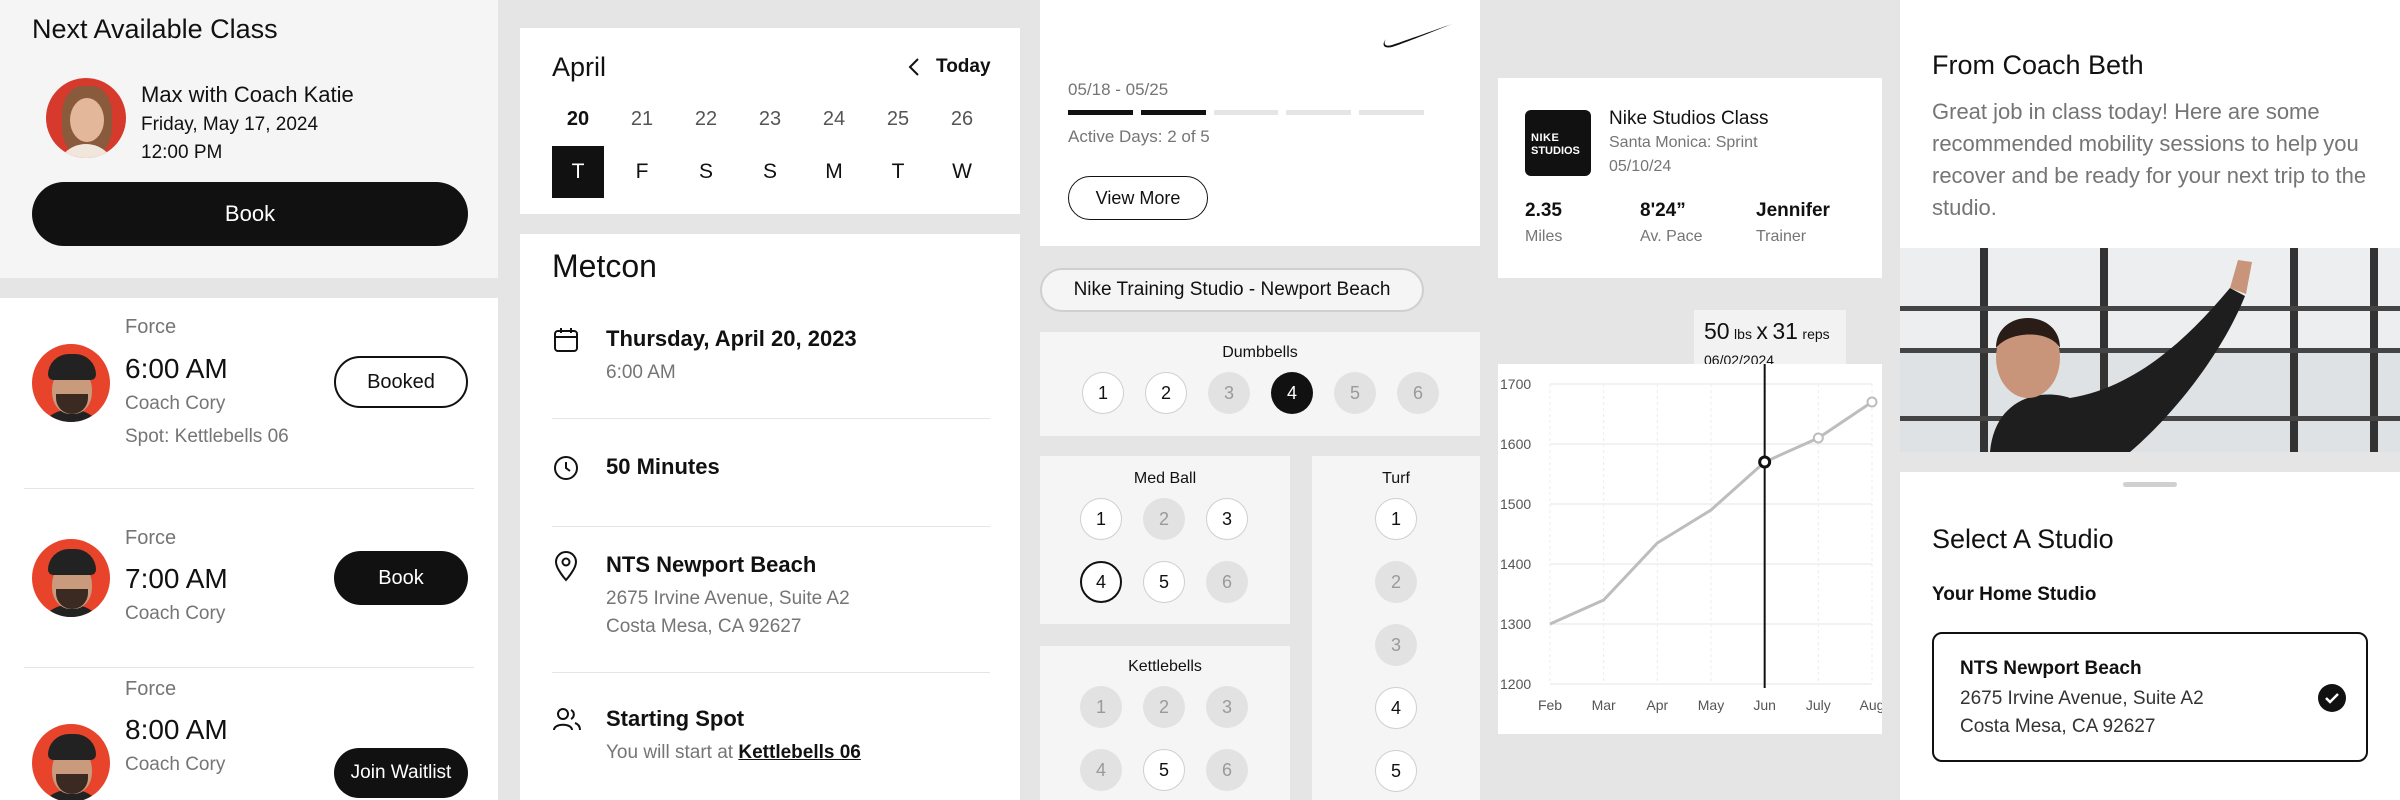 Image resolution: width=2400 pixels, height=800 pixels. What do you see at coordinates (834, 172) in the screenshot?
I see `calendar-weekday: M` at bounding box center [834, 172].